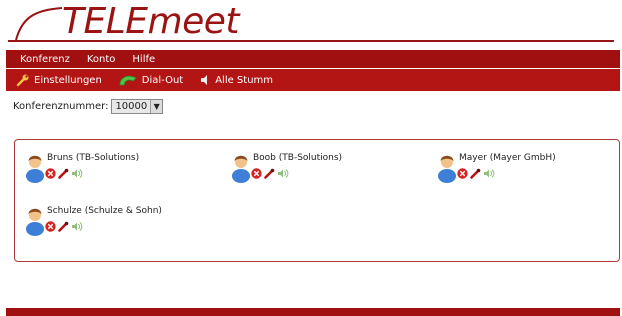 The height and width of the screenshot is (316, 622). Describe the element at coordinates (128, 80) in the screenshot. I see `phone-icon` at that location.